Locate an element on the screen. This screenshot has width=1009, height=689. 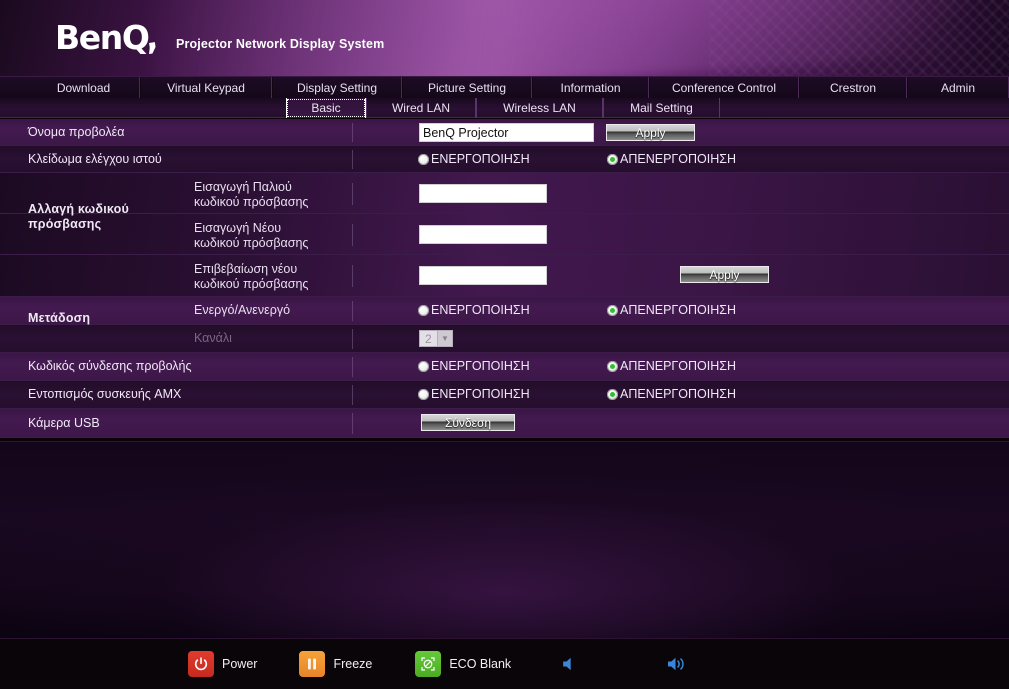
broadcast-channel-value: 2 is located at coordinates (428, 338).